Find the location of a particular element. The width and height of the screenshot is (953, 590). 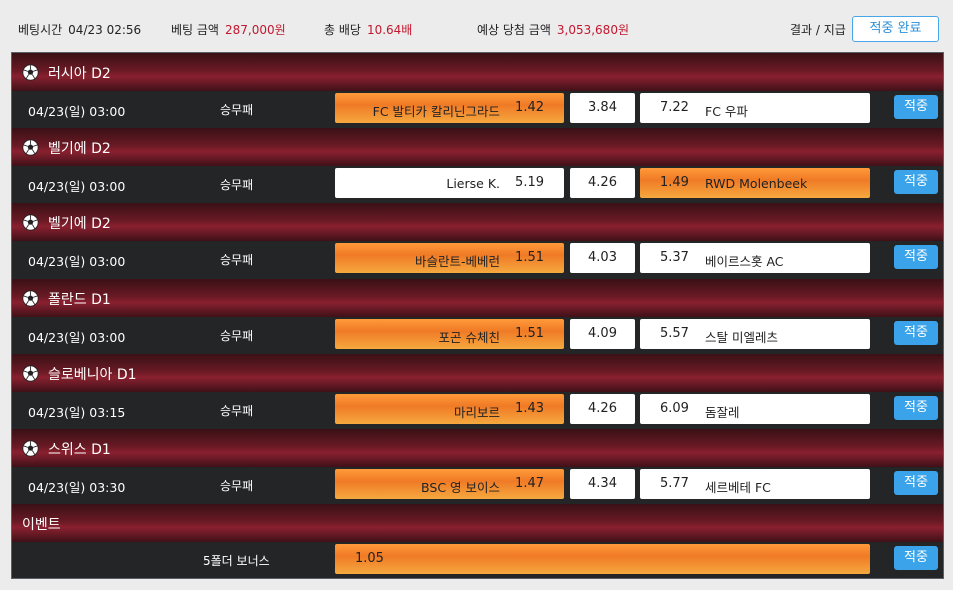

league-header: 폴란드 D1 is located at coordinates (477, 298).